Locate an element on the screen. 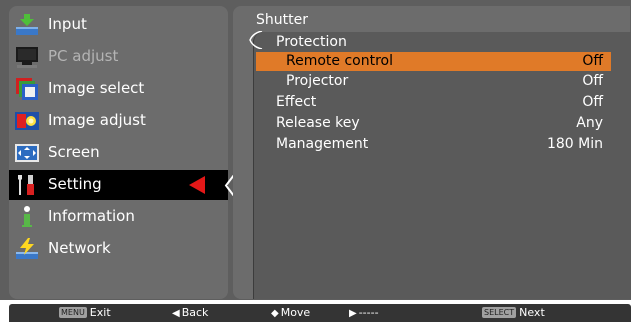  menu-item-setting: Setting is located at coordinates (118, 185).